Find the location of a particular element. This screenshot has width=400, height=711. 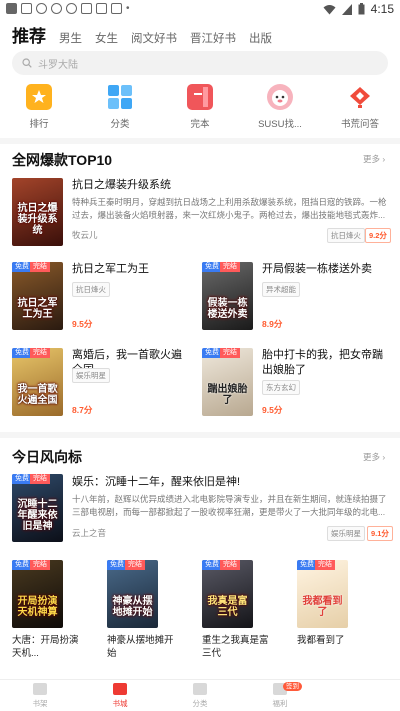

shortcut-category: 分类 is located at coordinates (120, 107).